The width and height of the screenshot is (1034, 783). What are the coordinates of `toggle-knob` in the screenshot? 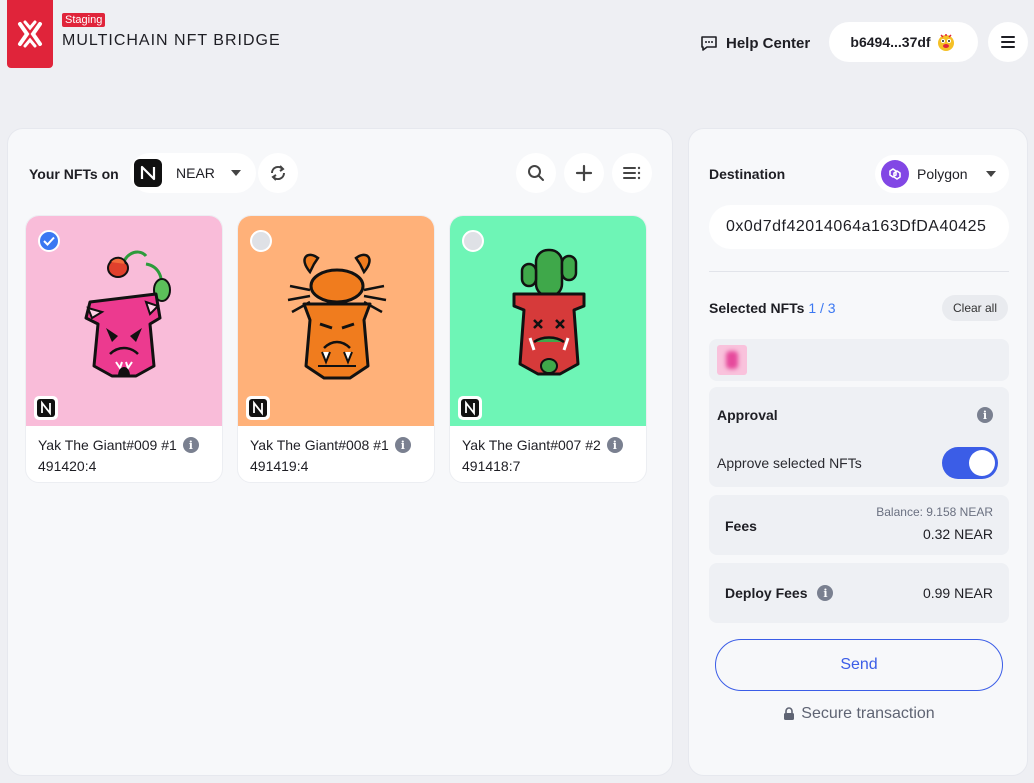 It's located at (982, 463).